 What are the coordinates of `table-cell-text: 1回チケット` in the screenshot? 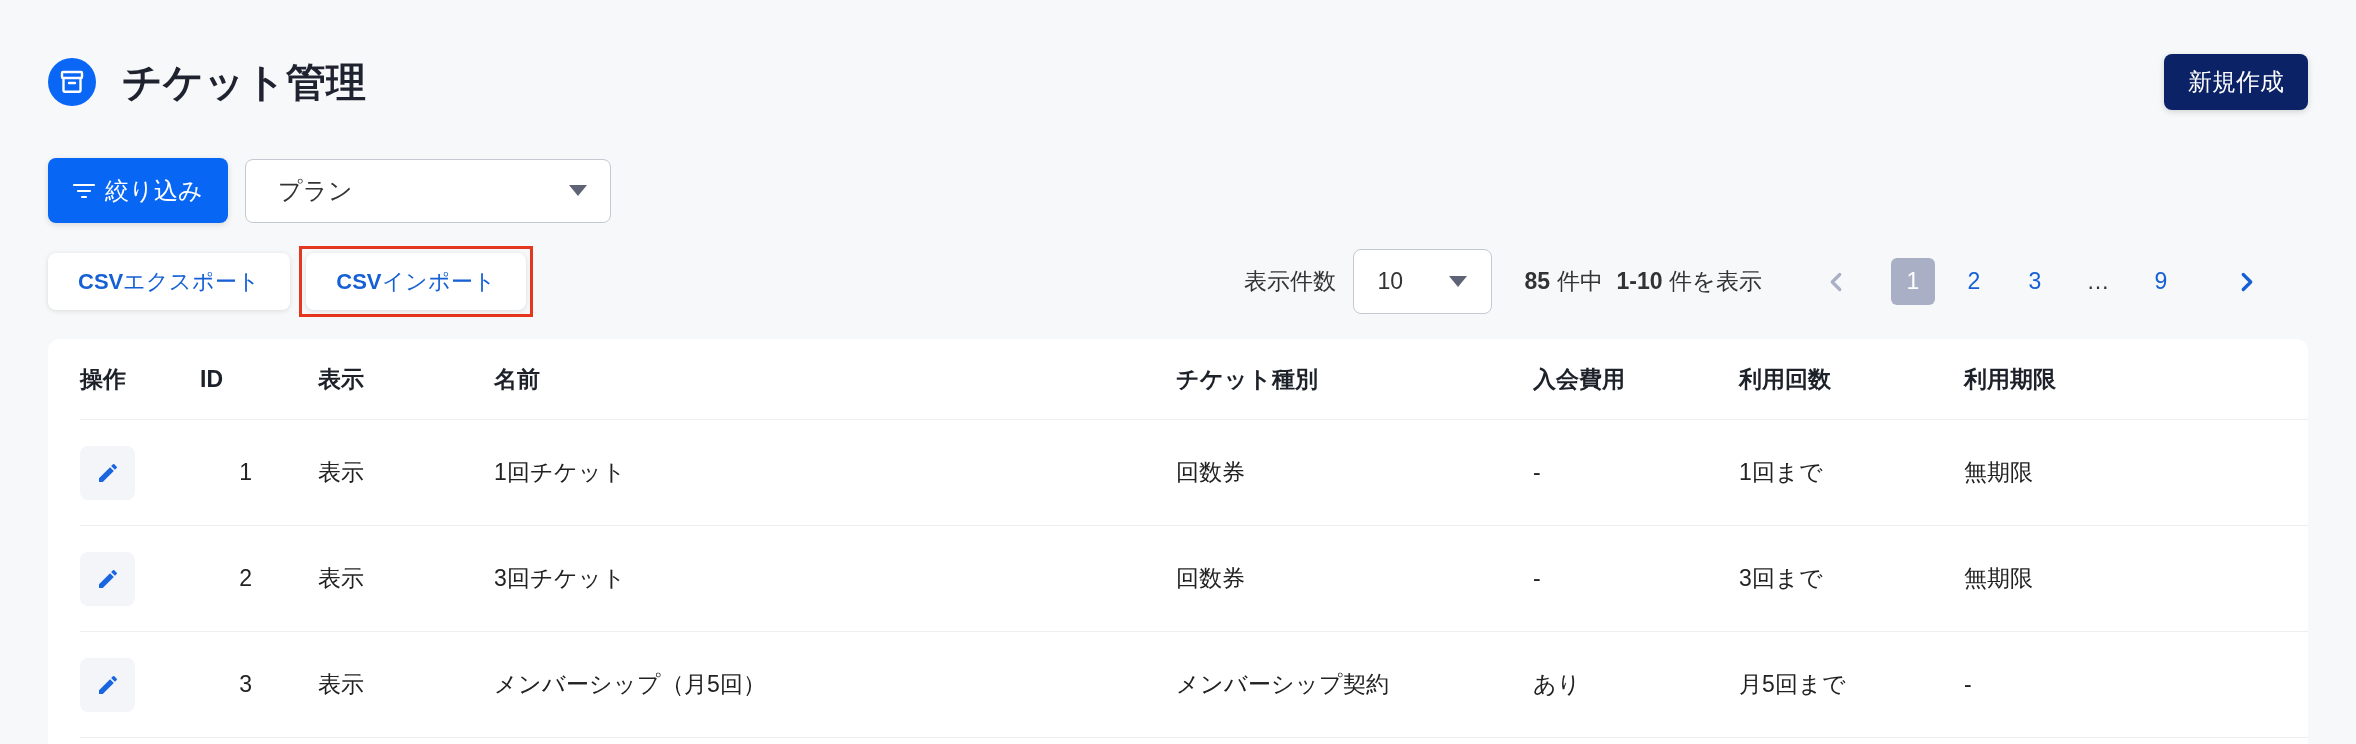 It's located at (560, 473).